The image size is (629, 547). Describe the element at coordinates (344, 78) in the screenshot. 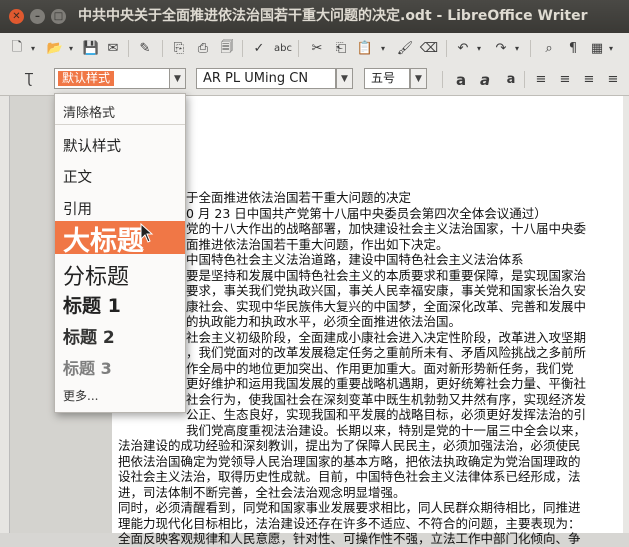

I see `font-name-dropdown-button: ▼` at that location.